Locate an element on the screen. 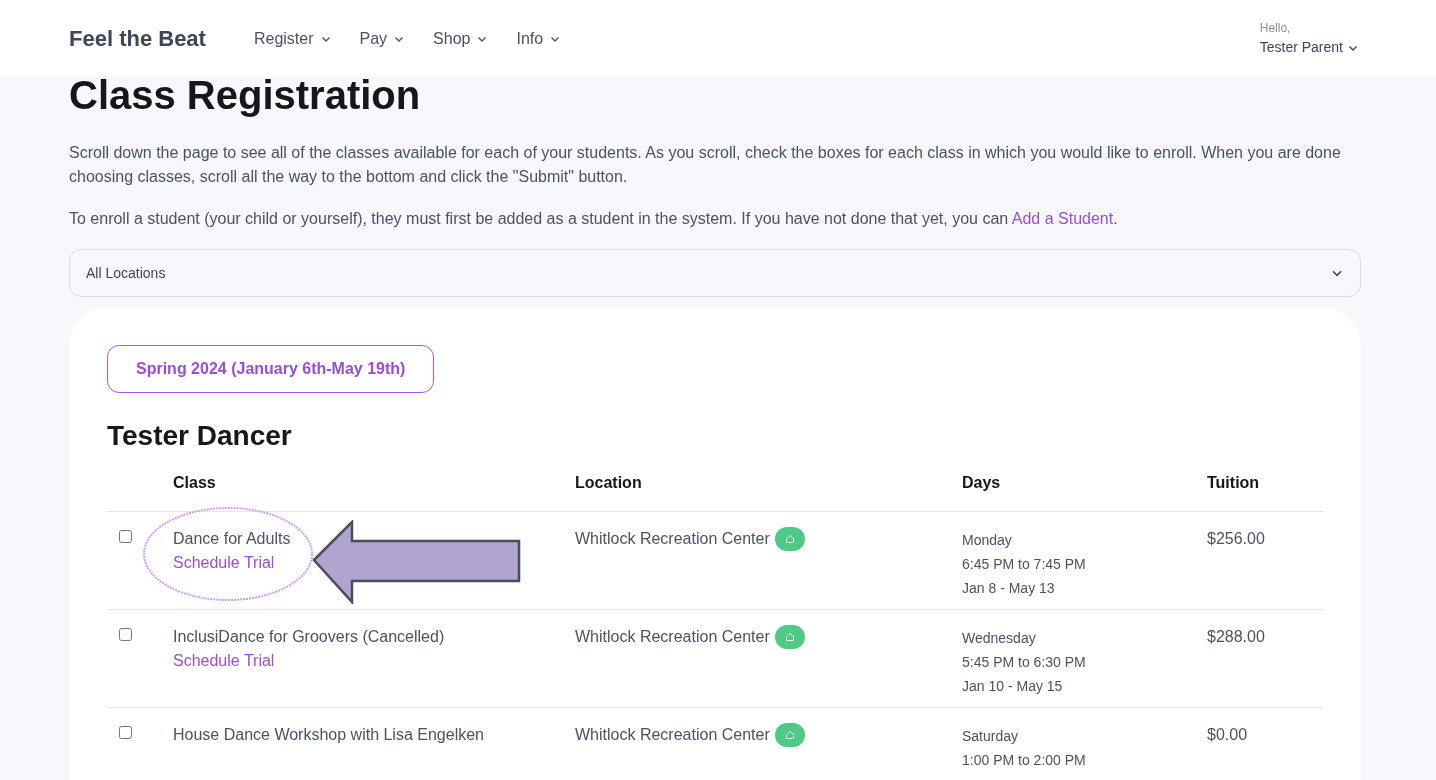  tuition-amount: $0.00 is located at coordinates (1227, 734).